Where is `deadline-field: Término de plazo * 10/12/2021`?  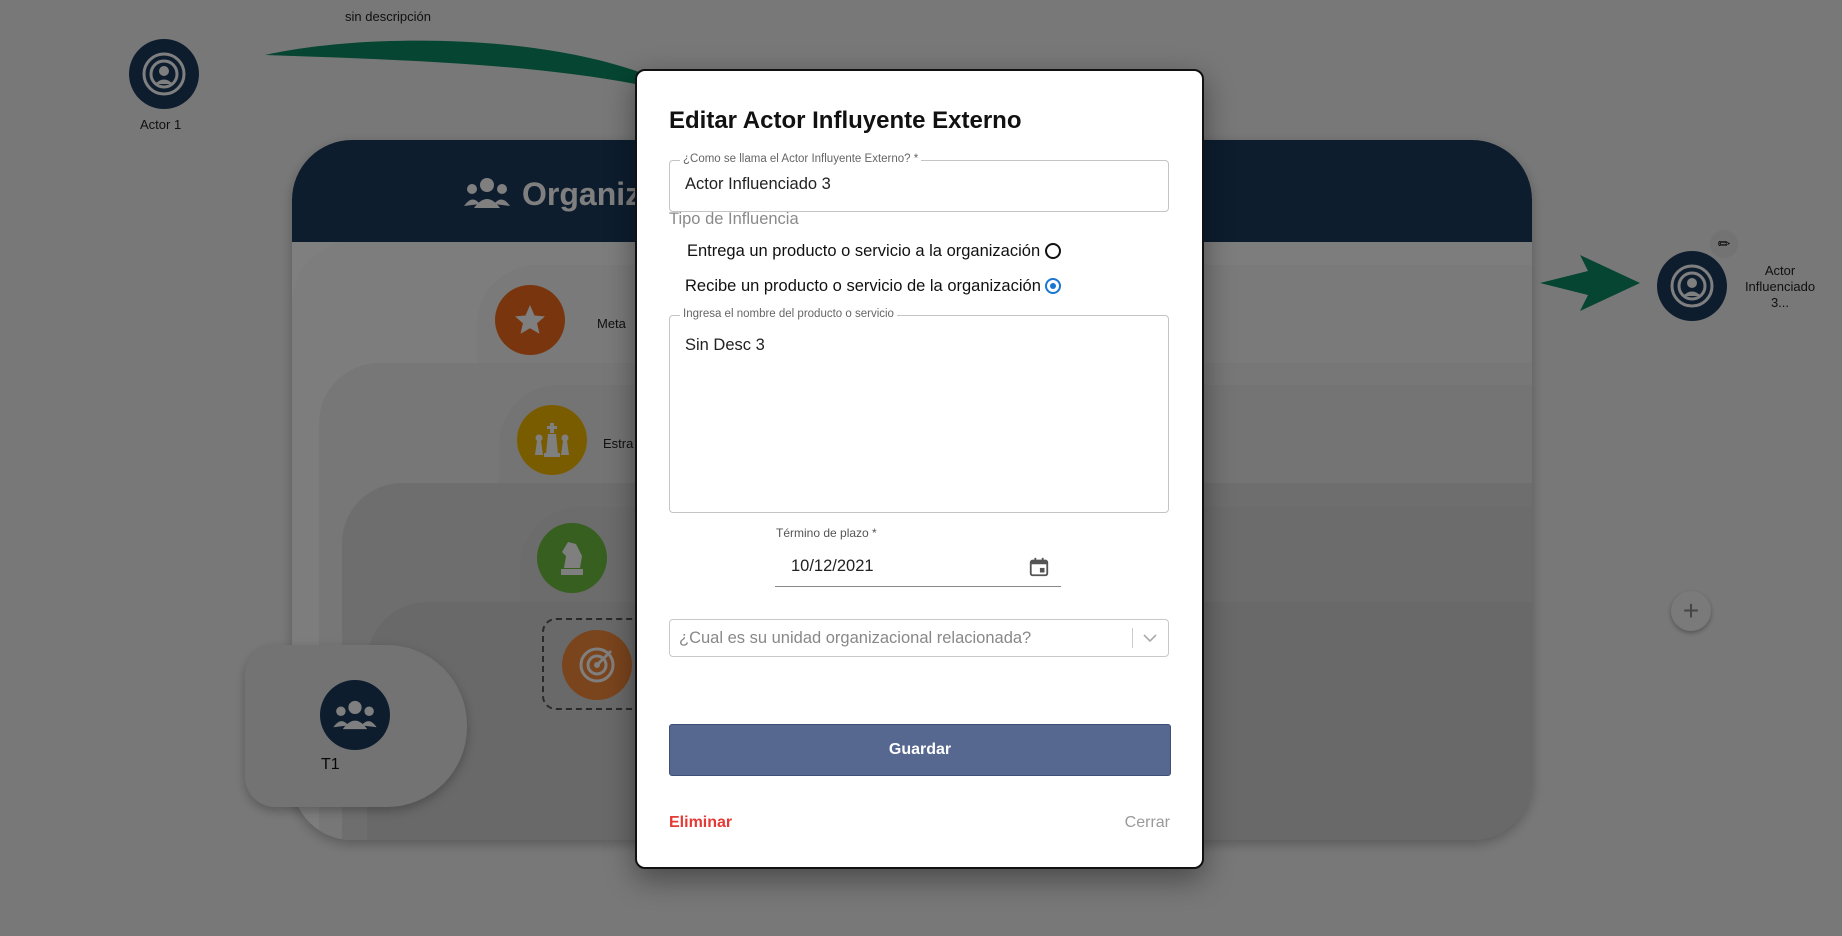 deadline-field: Término de plazo * 10/12/2021 is located at coordinates (919, 556).